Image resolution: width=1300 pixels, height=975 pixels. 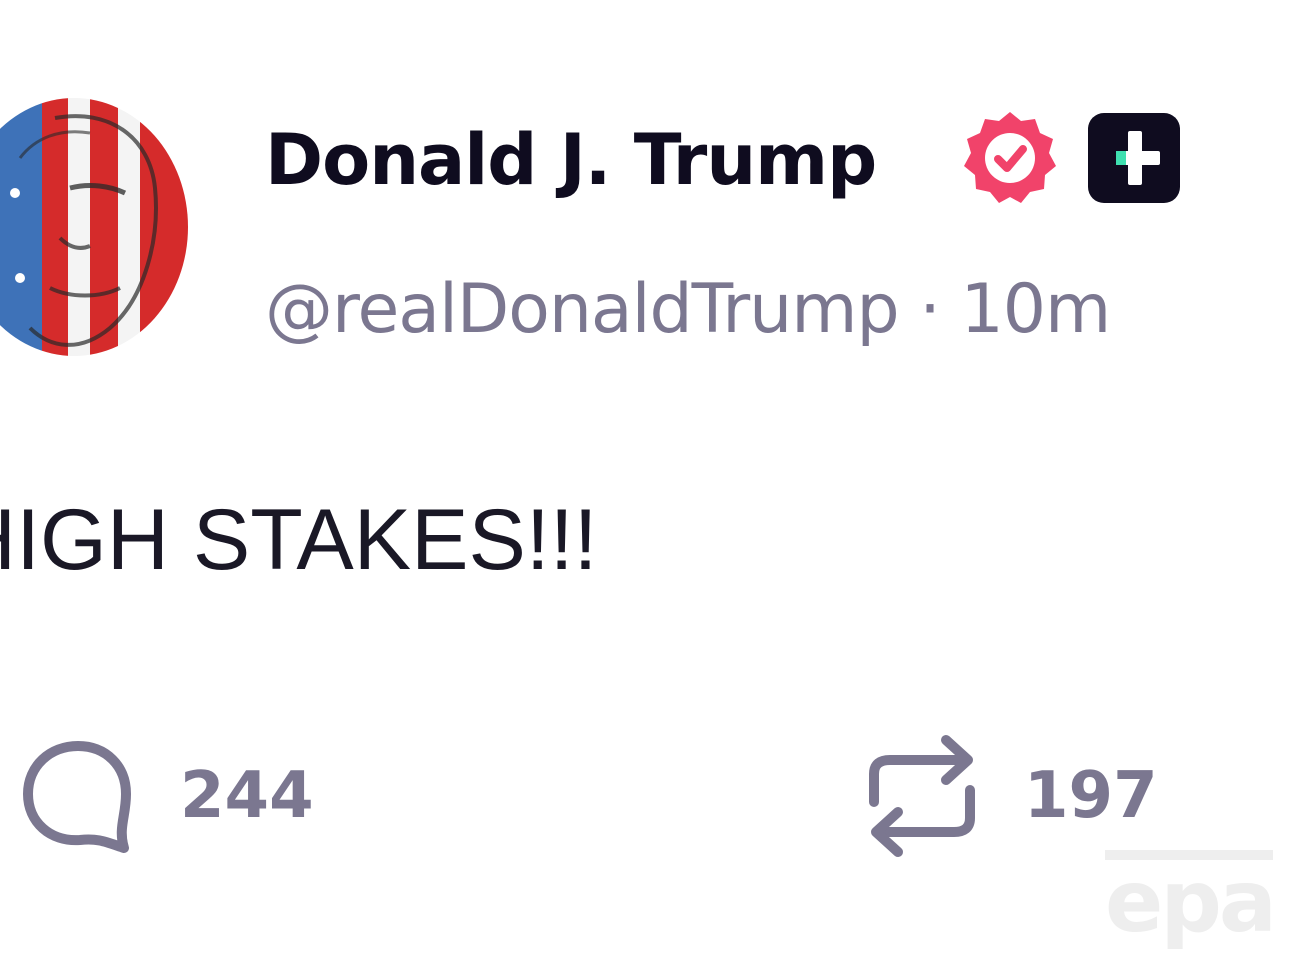 What do you see at coordinates (166, 796) in the screenshot?
I see `reply-button: 244` at bounding box center [166, 796].